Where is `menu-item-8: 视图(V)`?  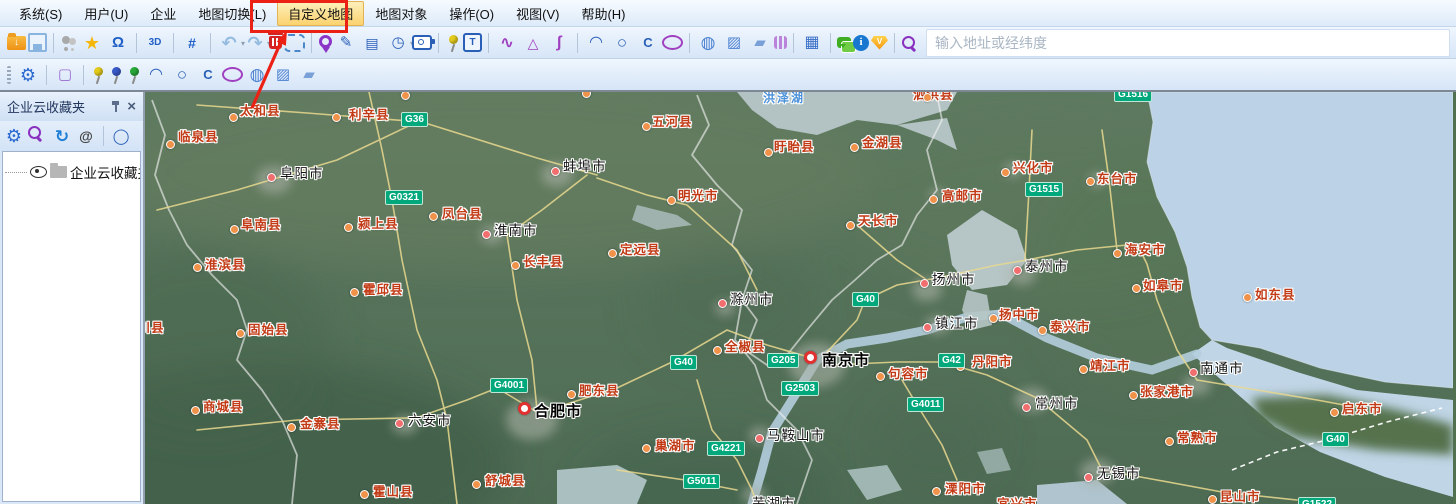
menu-item-8: 视图(V) is located at coordinates (537, 13).